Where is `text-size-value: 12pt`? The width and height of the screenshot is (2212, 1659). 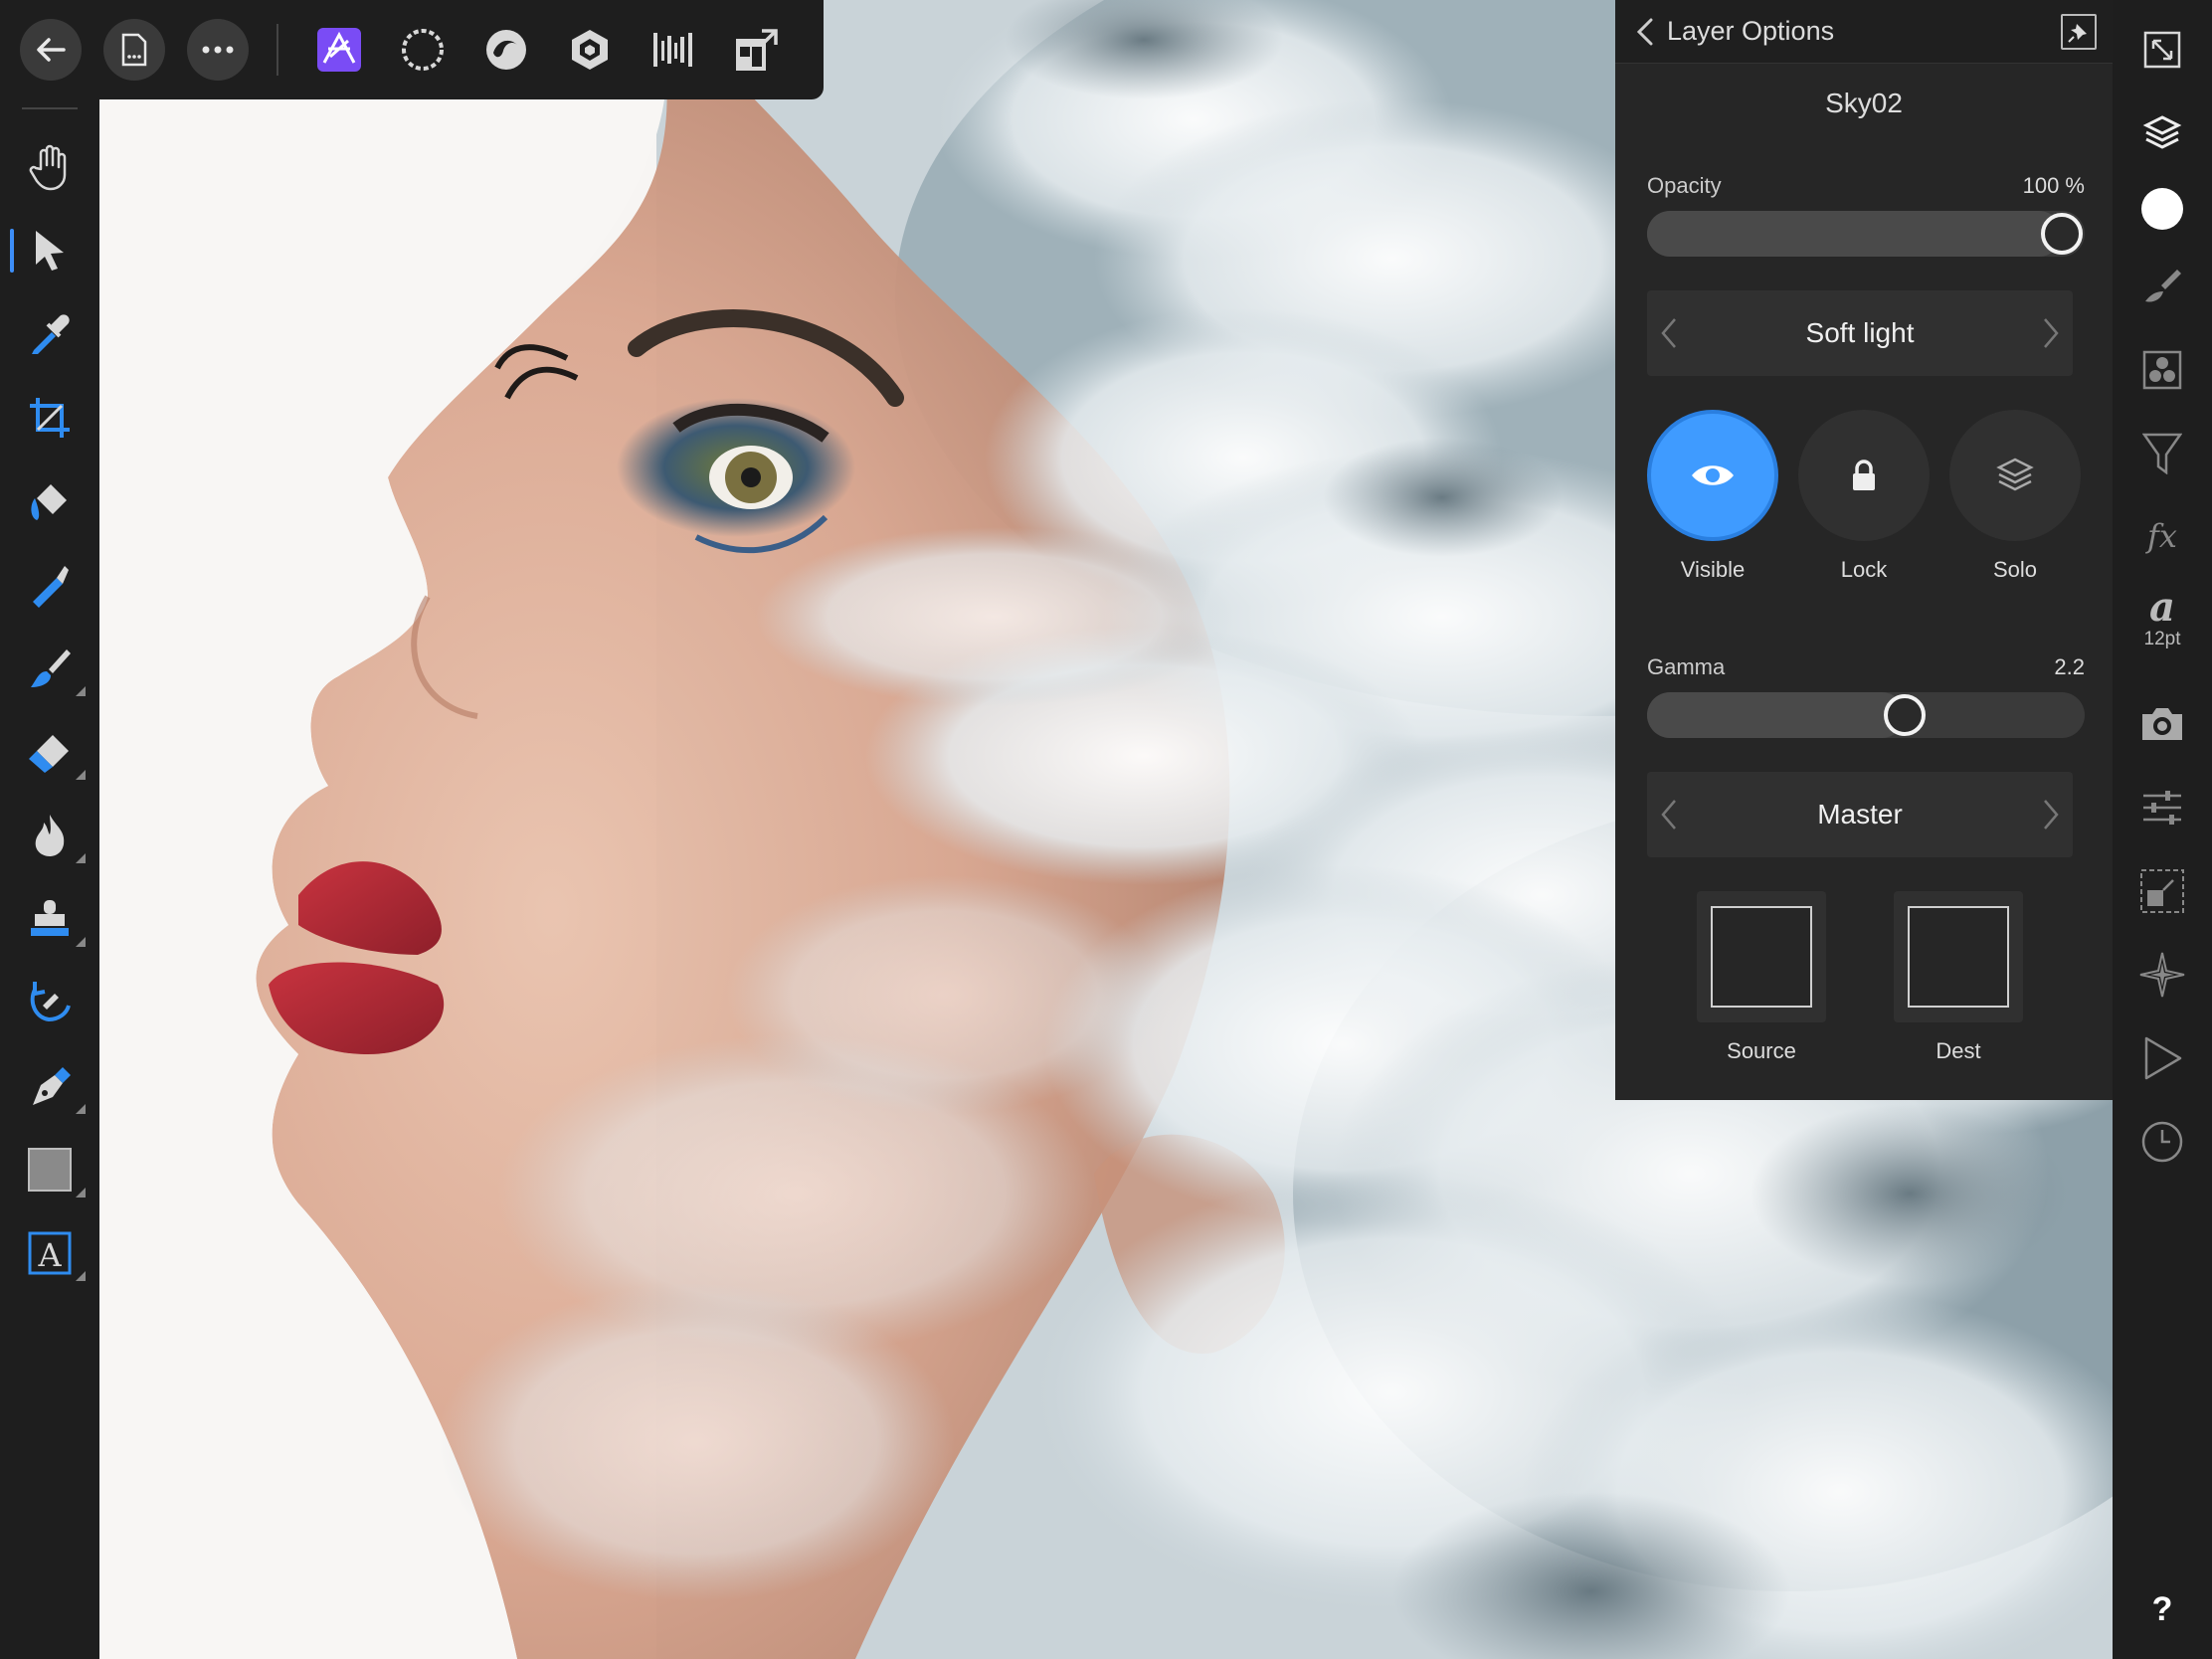 text-size-value: 12pt is located at coordinates (2162, 639).